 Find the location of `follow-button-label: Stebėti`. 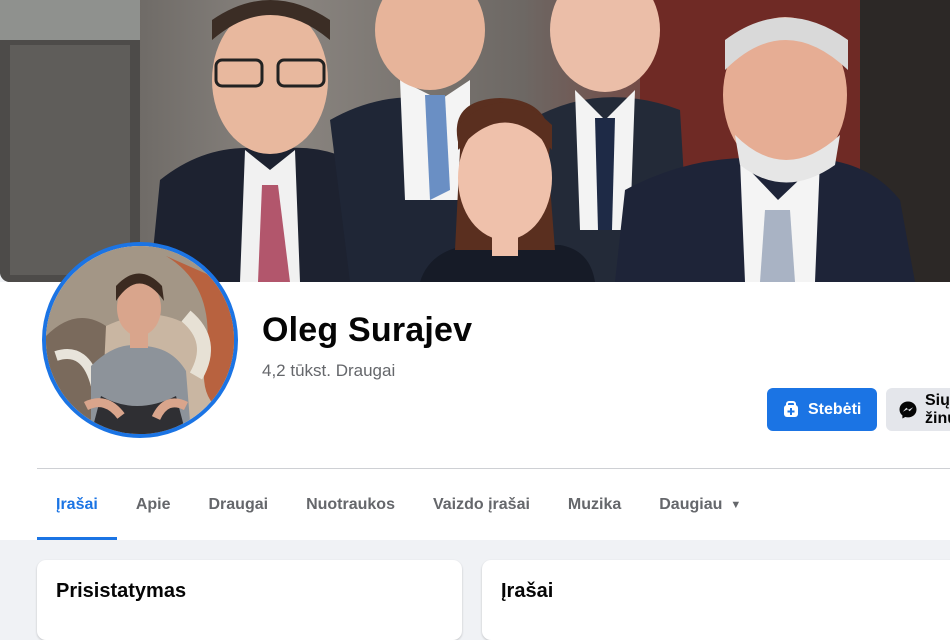

follow-button-label: Stebėti is located at coordinates (835, 409).